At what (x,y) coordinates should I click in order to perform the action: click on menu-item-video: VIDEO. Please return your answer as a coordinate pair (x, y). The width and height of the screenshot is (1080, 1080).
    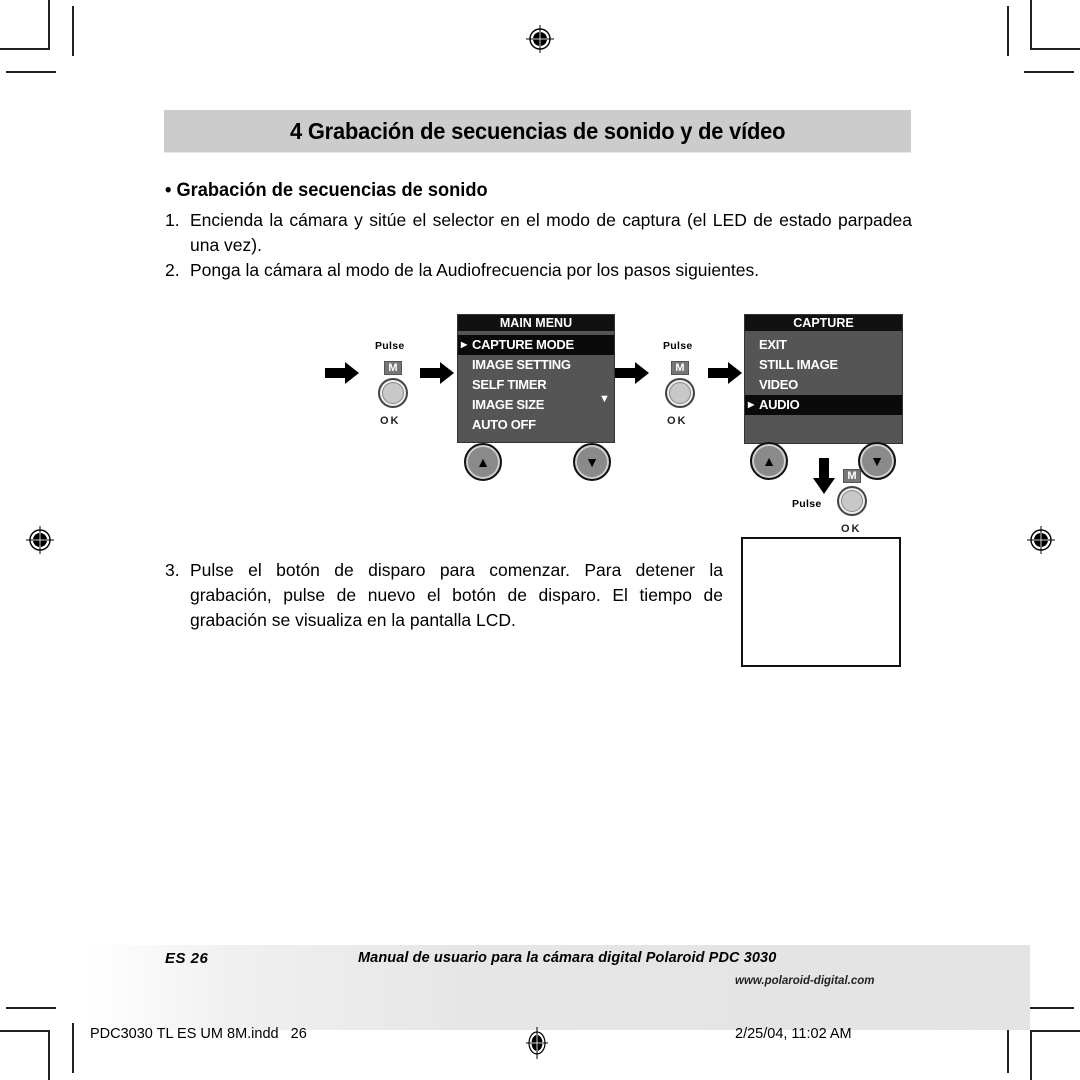
    Looking at the image, I should click on (778, 384).